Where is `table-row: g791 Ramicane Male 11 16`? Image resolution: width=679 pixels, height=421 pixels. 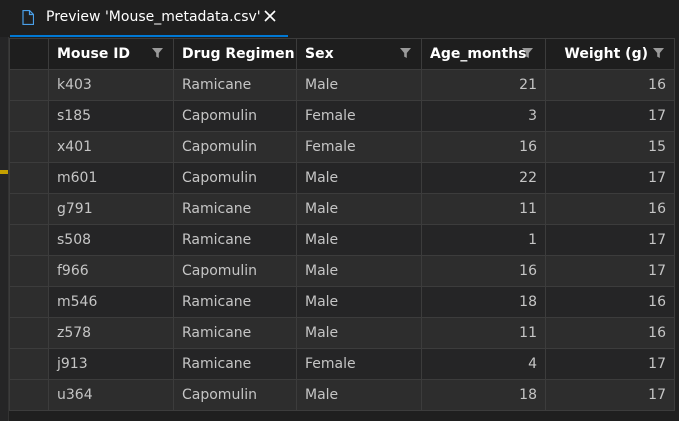 table-row: g791 Ramicane Male 11 16 is located at coordinates (342, 209).